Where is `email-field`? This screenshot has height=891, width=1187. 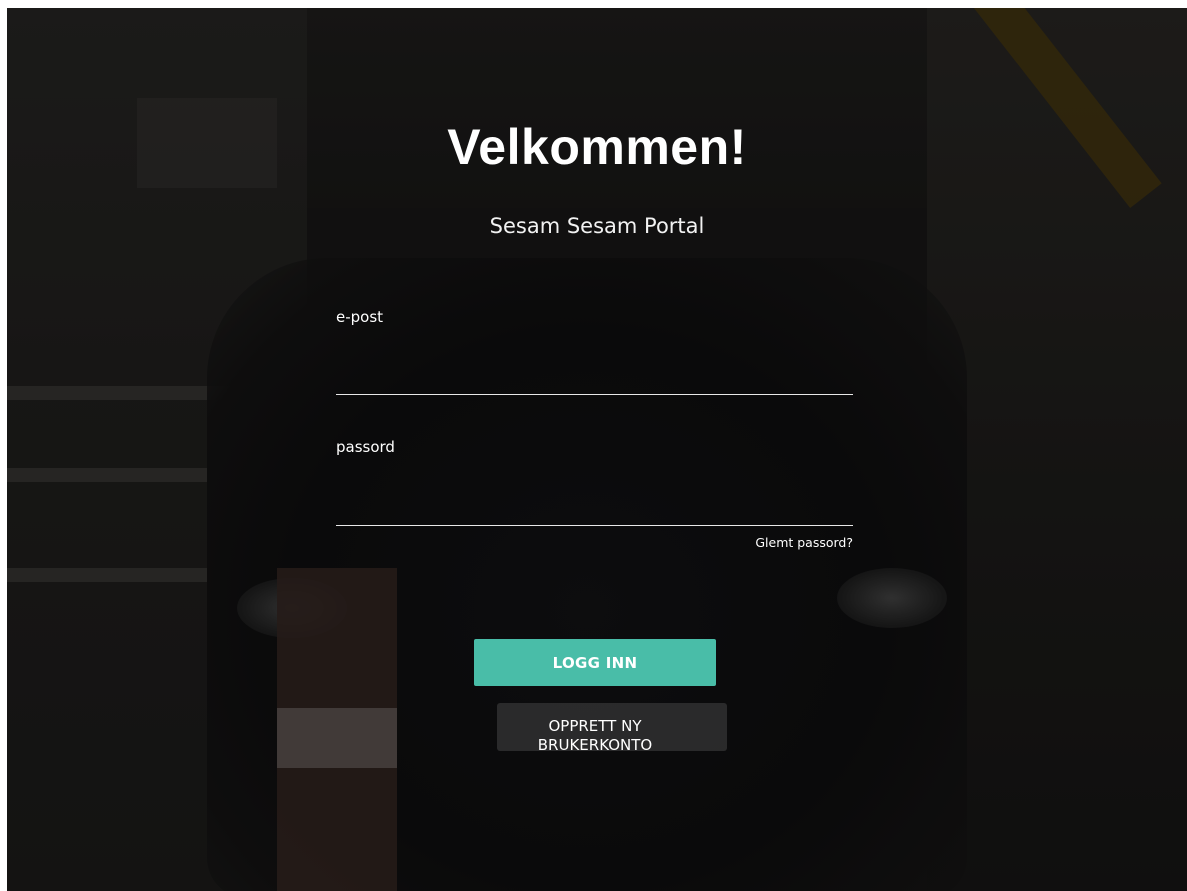
email-field is located at coordinates (594, 379).